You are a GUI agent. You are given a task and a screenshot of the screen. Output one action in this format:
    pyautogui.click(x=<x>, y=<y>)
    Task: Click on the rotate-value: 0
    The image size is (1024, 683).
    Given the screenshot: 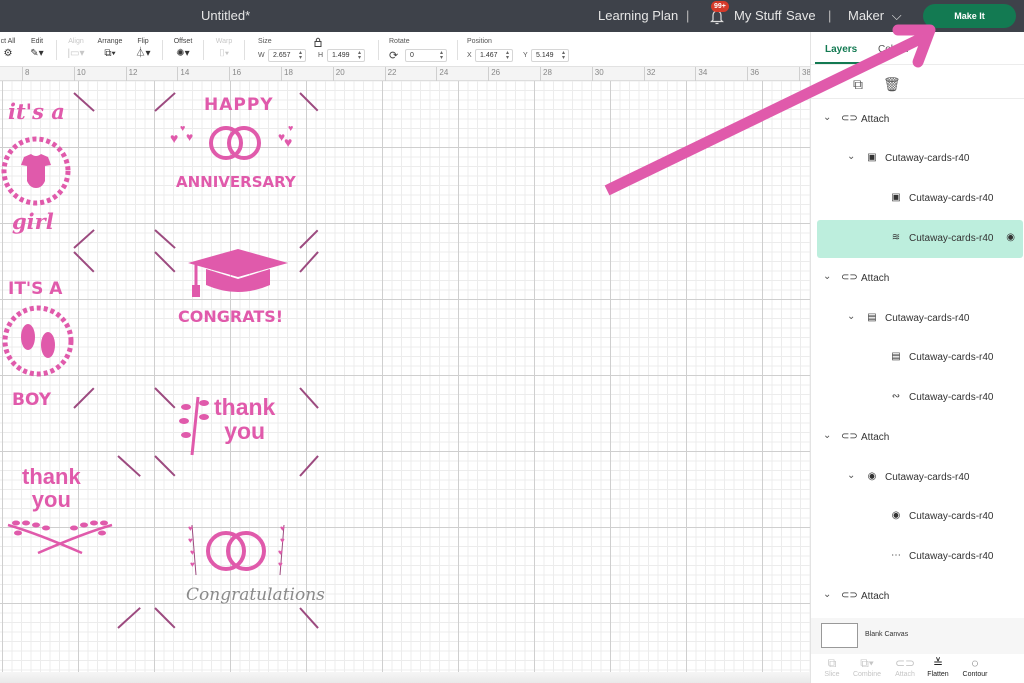 What is the action you would take?
    pyautogui.click(x=412, y=55)
    